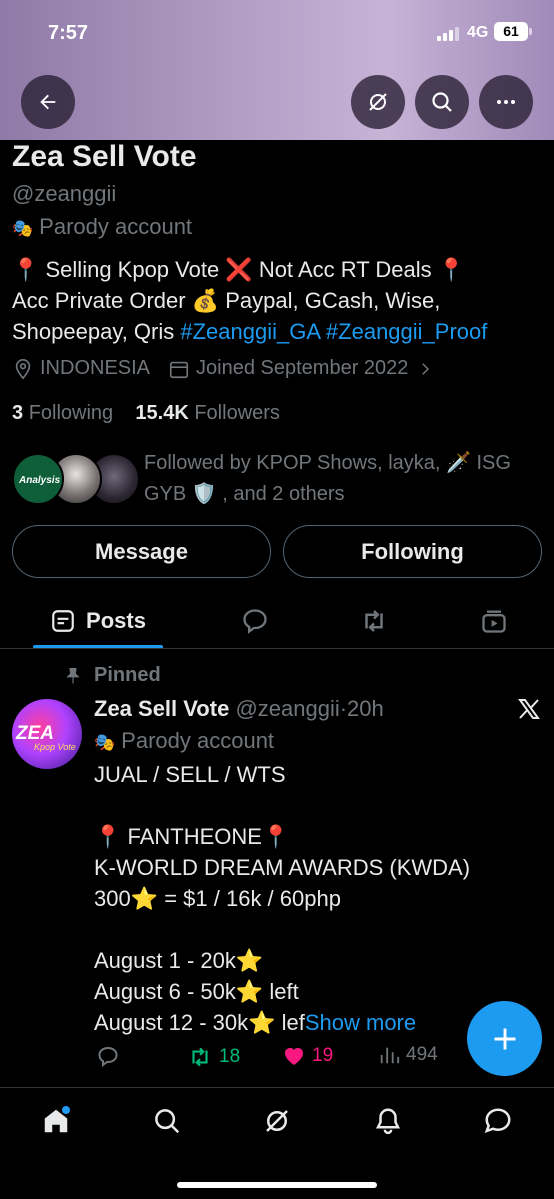 This screenshot has width=554, height=1199. What do you see at coordinates (277, 33) in the screenshot?
I see `status-bar: 7:57 4G 61` at bounding box center [277, 33].